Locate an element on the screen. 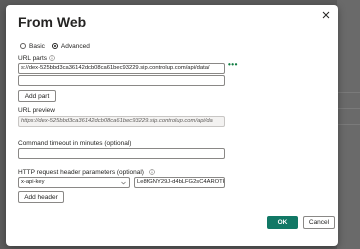 This screenshot has width=360, height=249. url-preview-label: URL preview is located at coordinates (36, 110).